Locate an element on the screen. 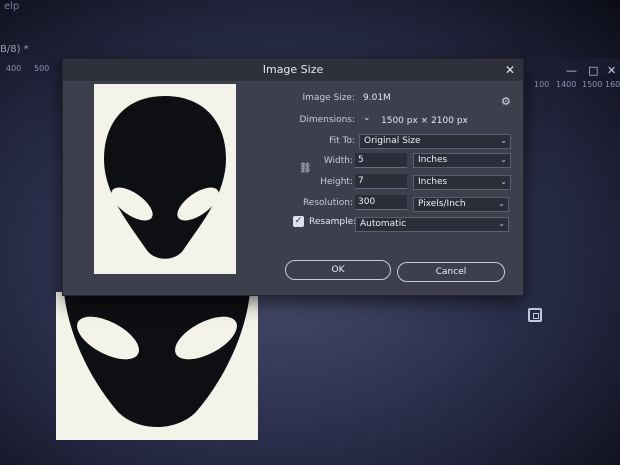 Image resolution: width=620 pixels, height=465 pixels. gear-icon: ⚙ is located at coordinates (506, 101).